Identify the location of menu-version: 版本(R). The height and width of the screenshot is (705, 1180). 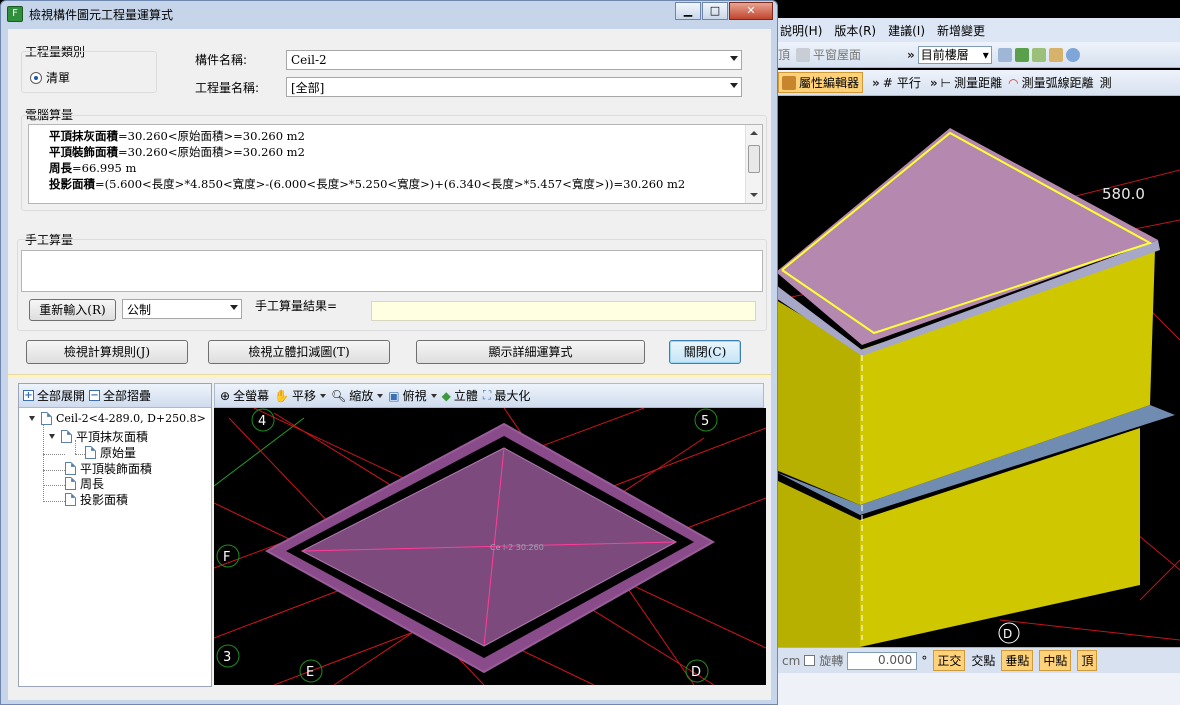
(855, 30).